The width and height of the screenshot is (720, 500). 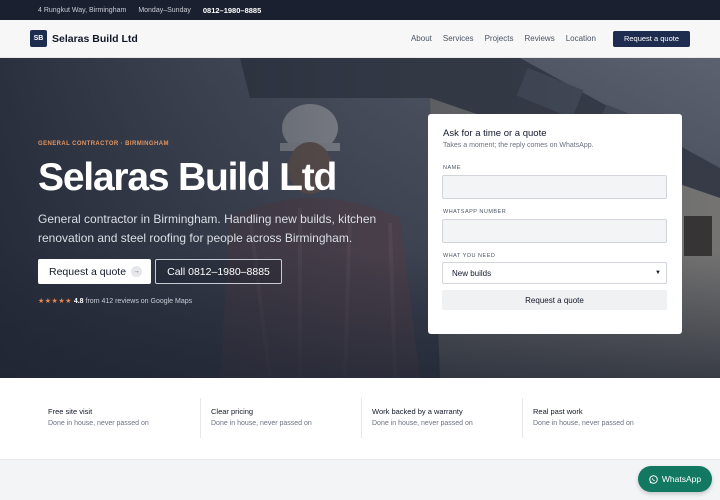 What do you see at coordinates (136, 271) in the screenshot?
I see `arrow-right-icon: →` at bounding box center [136, 271].